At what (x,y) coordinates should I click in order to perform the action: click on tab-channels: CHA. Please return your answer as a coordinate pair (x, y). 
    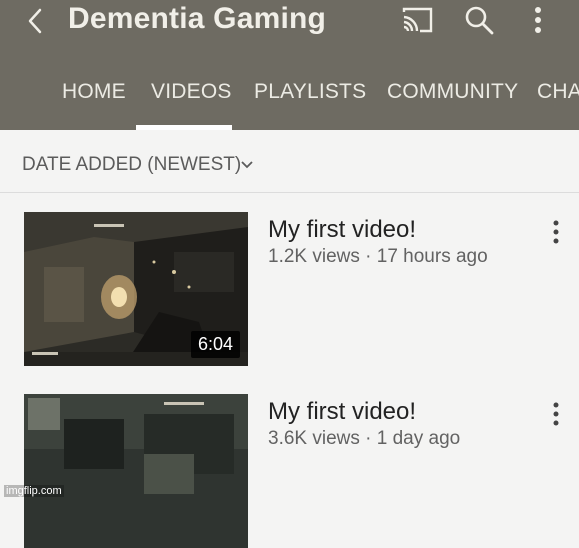
    Looking at the image, I should click on (558, 92).